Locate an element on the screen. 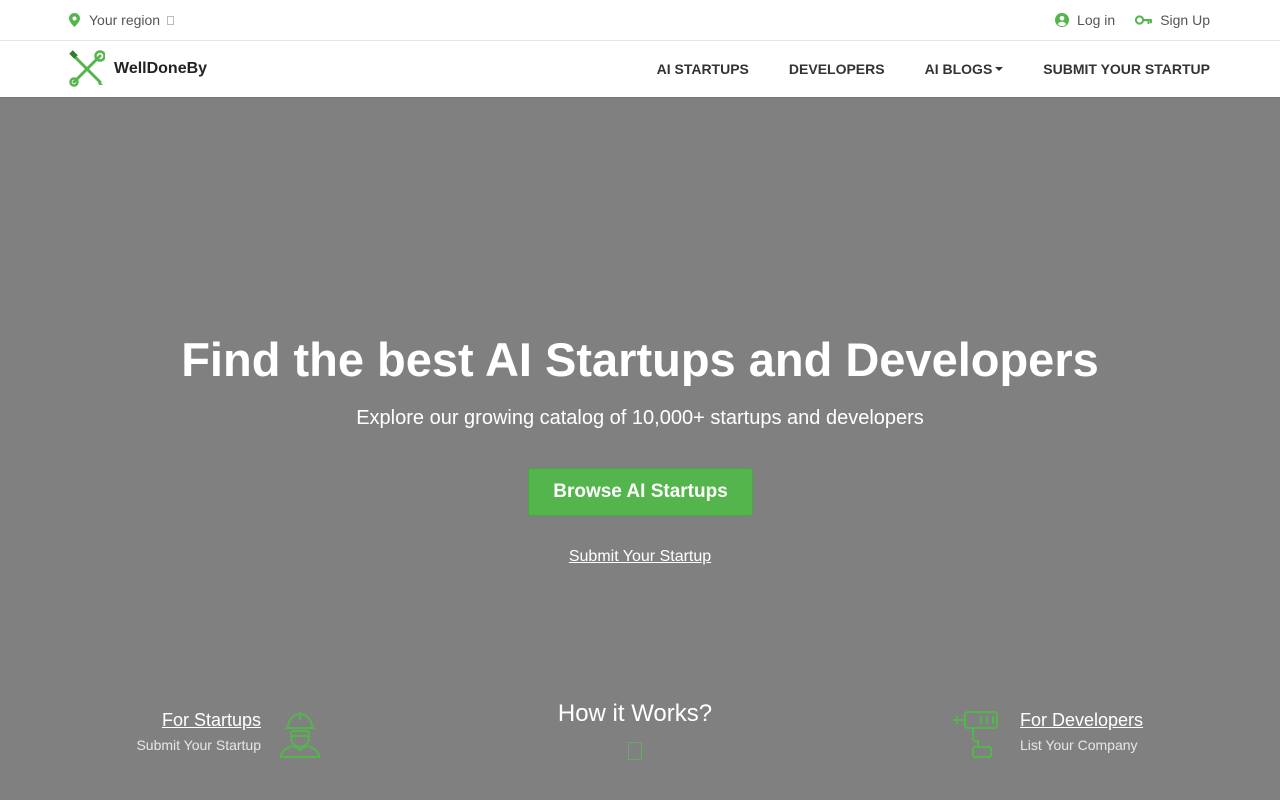  login-label: Log in is located at coordinates (1096, 20).